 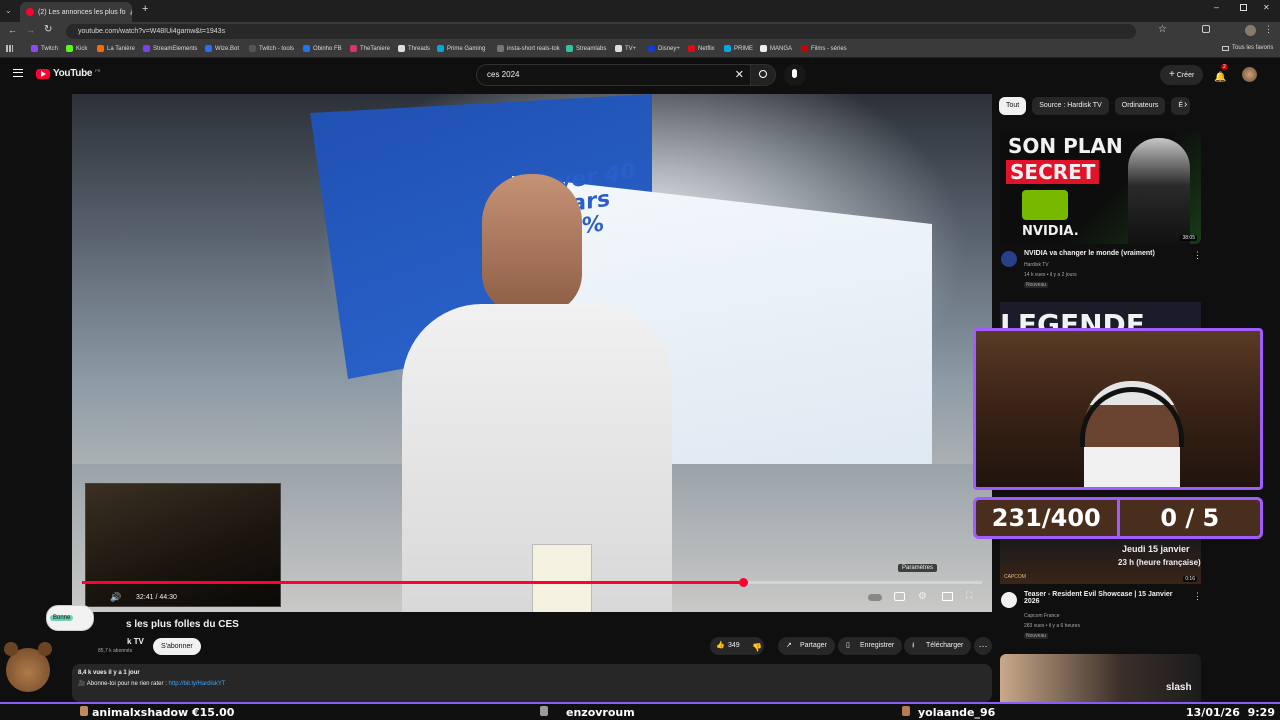 I want to click on miniplayer-icon, so click(x=947, y=596).